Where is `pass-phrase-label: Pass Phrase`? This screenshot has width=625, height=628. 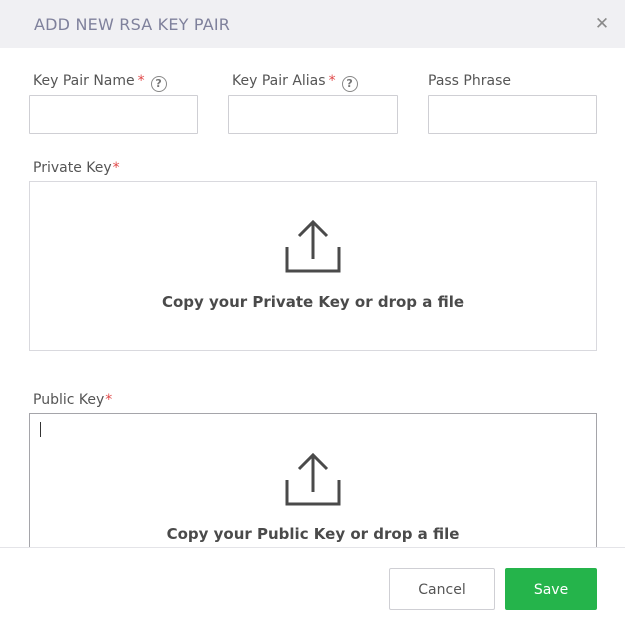 pass-phrase-label: Pass Phrase is located at coordinates (469, 81).